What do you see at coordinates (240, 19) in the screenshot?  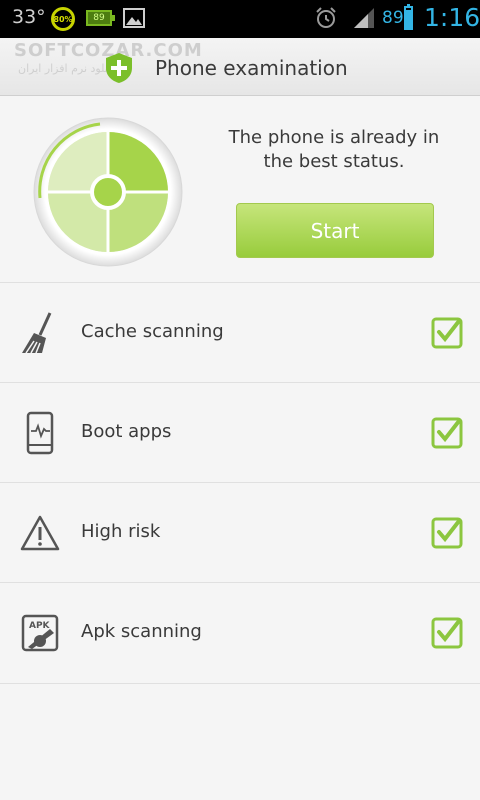 I see `status-bar: 33° 80% 89 89 1:16` at bounding box center [240, 19].